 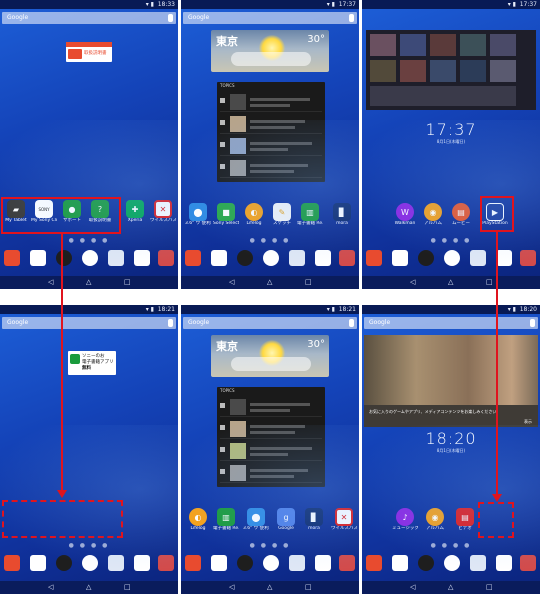 I want to click on app-xperia: ✚ Xperia, so click(x=135, y=212).